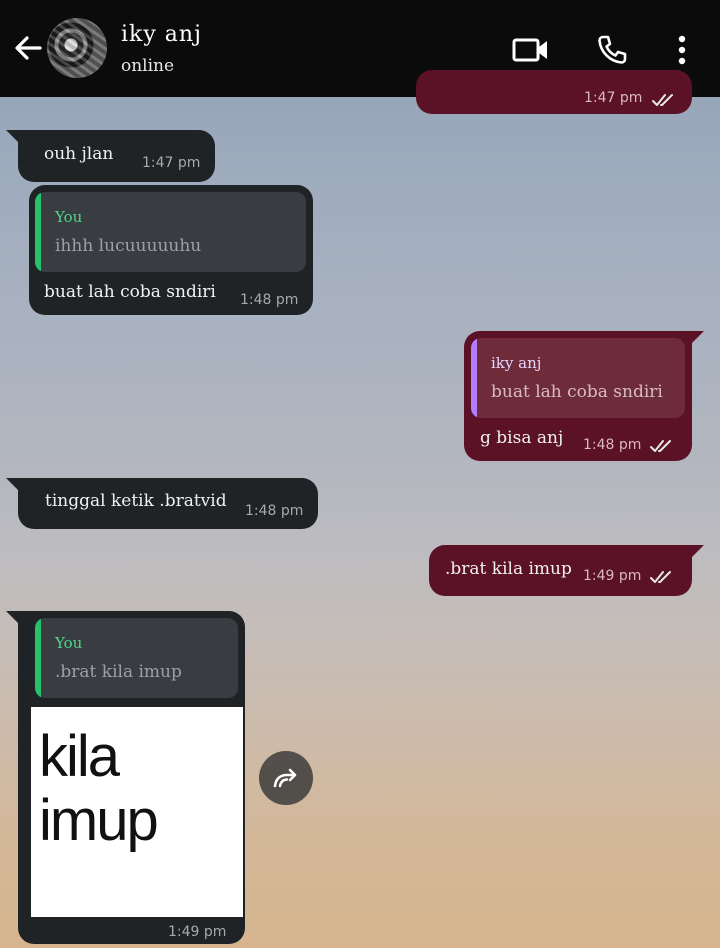  I want to click on quote-text: buat lah coba sndiri, so click(577, 392).